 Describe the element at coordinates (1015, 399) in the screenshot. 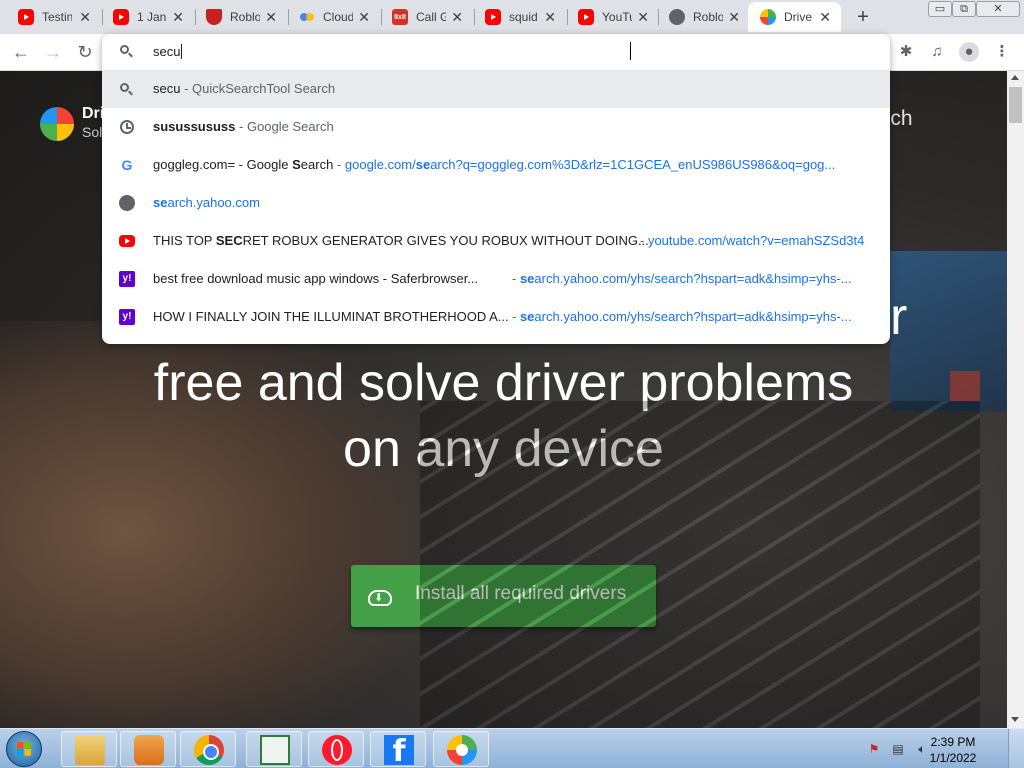

I see `page-scrollbar` at that location.